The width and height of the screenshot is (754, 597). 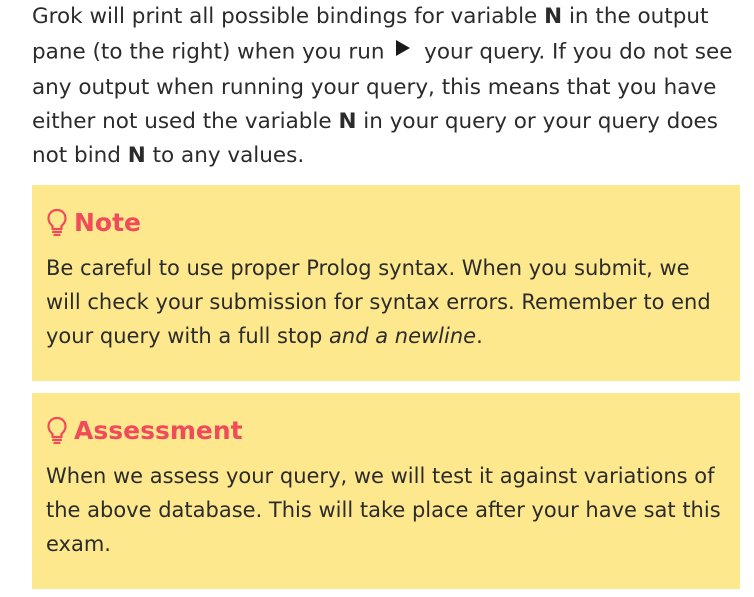 I want to click on note-body-end: ., so click(x=479, y=336).